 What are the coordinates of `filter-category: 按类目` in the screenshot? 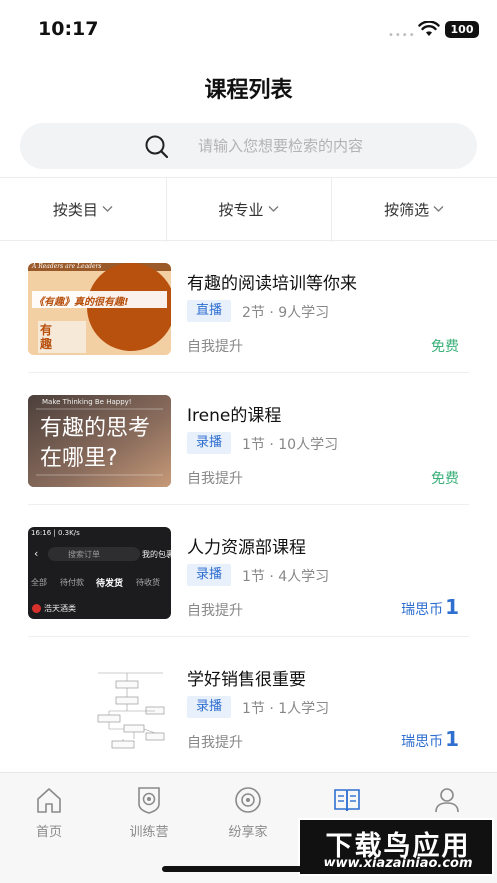 It's located at (83, 209).